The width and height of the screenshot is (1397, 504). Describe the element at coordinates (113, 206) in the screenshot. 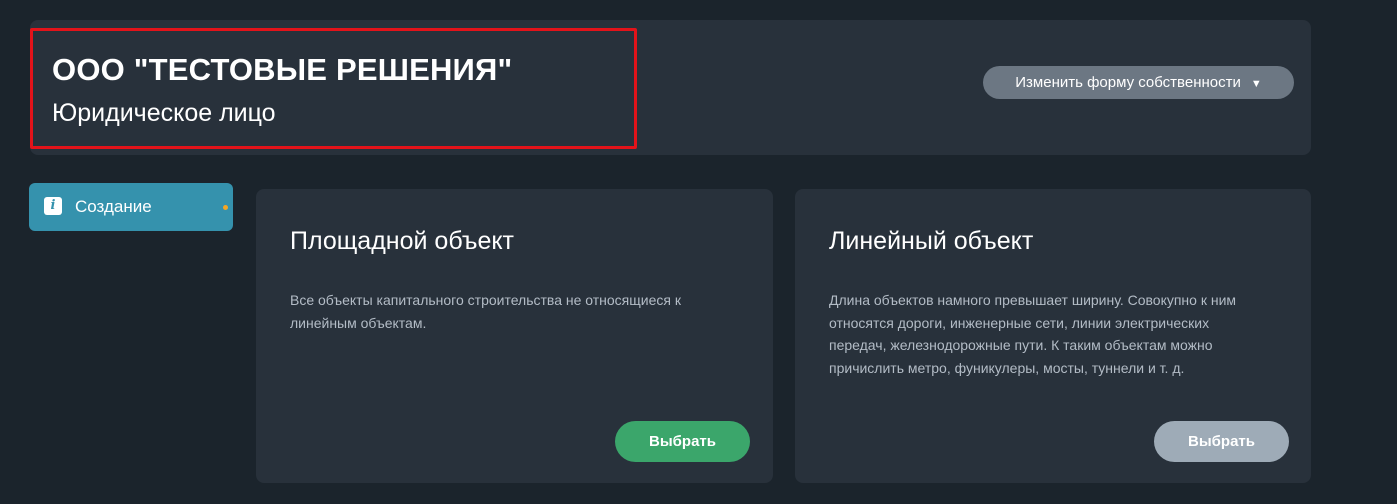

I see `sidebar-item-label: Создание` at that location.